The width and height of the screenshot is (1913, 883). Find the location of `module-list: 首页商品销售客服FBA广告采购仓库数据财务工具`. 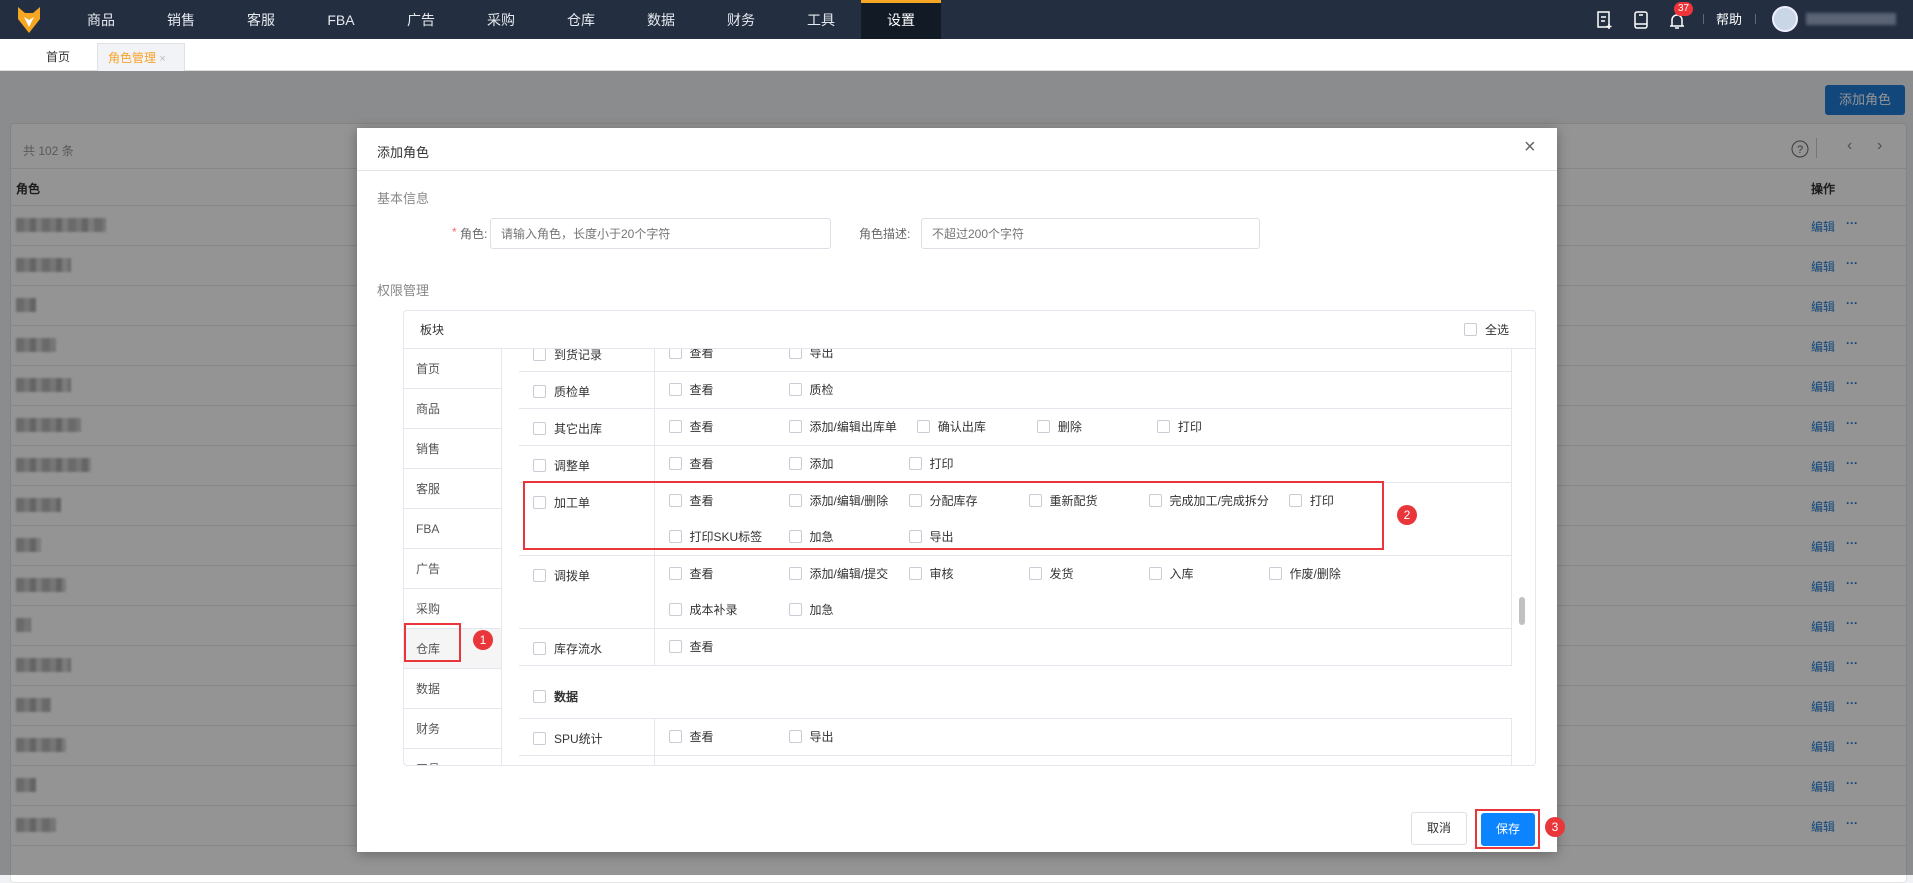

module-list: 首页商品销售客服FBA广告采购仓库数据财务工具 is located at coordinates (453, 557).